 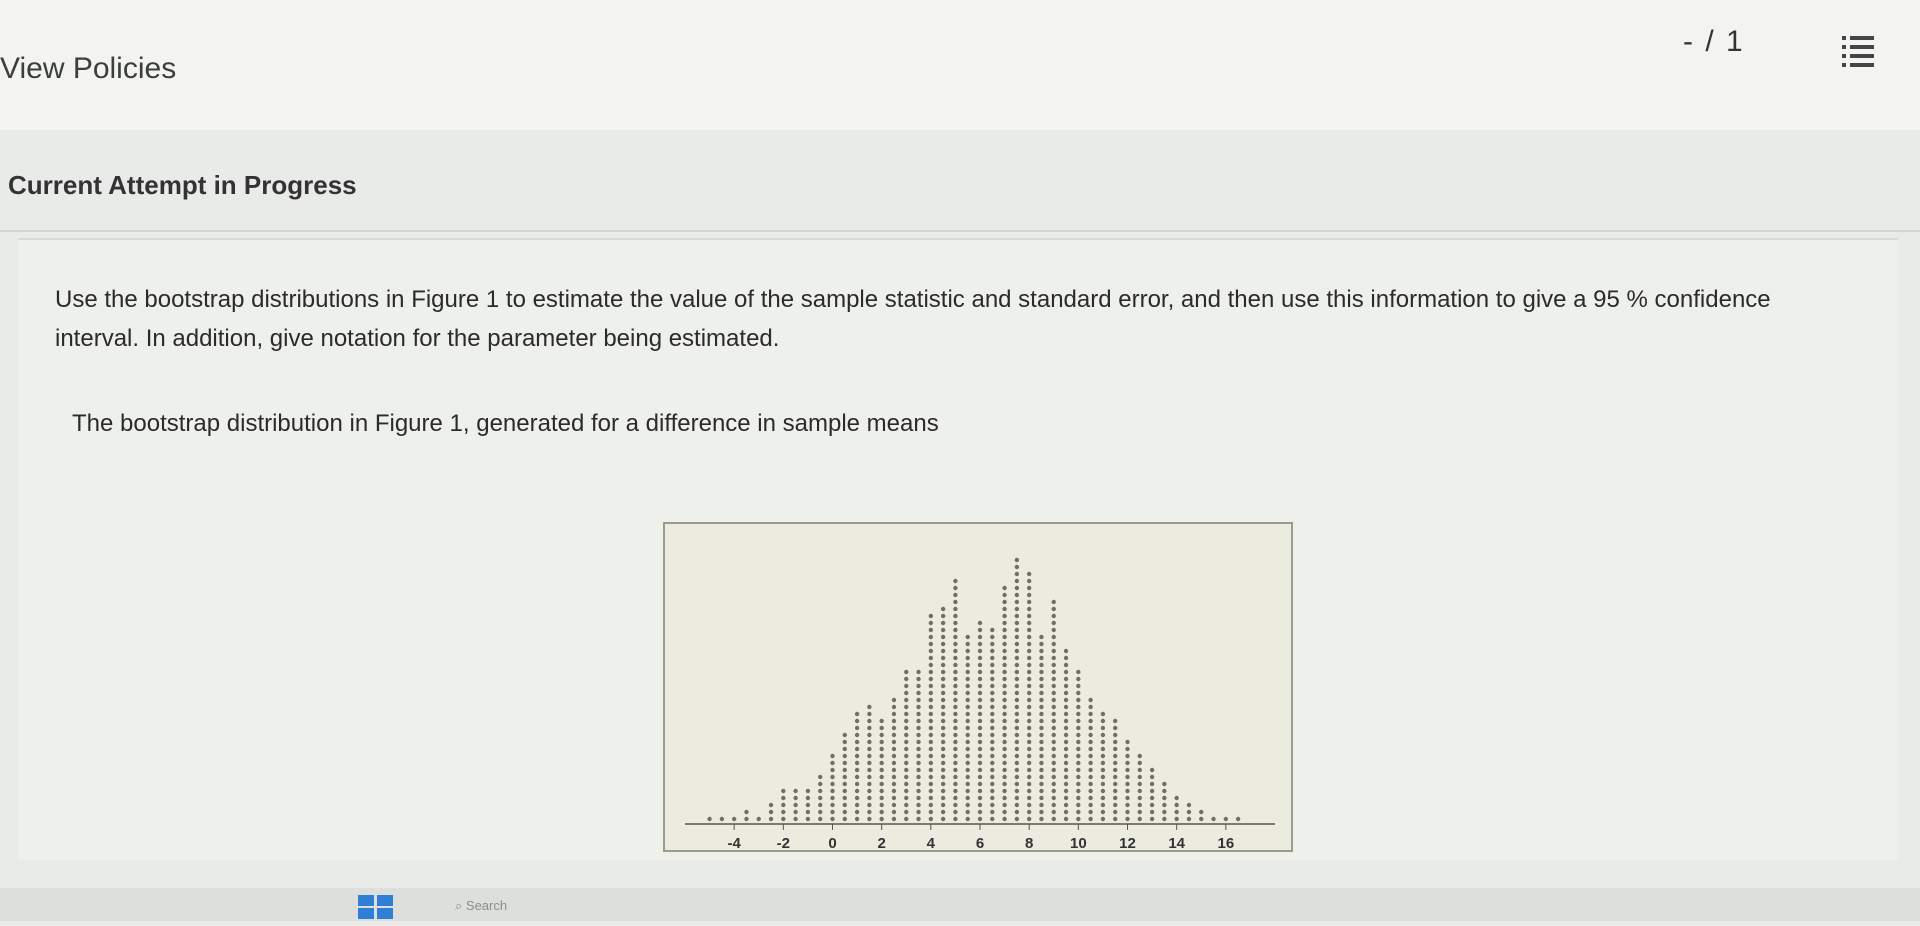 I want to click on x-tick-label: 8, so click(x=1029, y=843).